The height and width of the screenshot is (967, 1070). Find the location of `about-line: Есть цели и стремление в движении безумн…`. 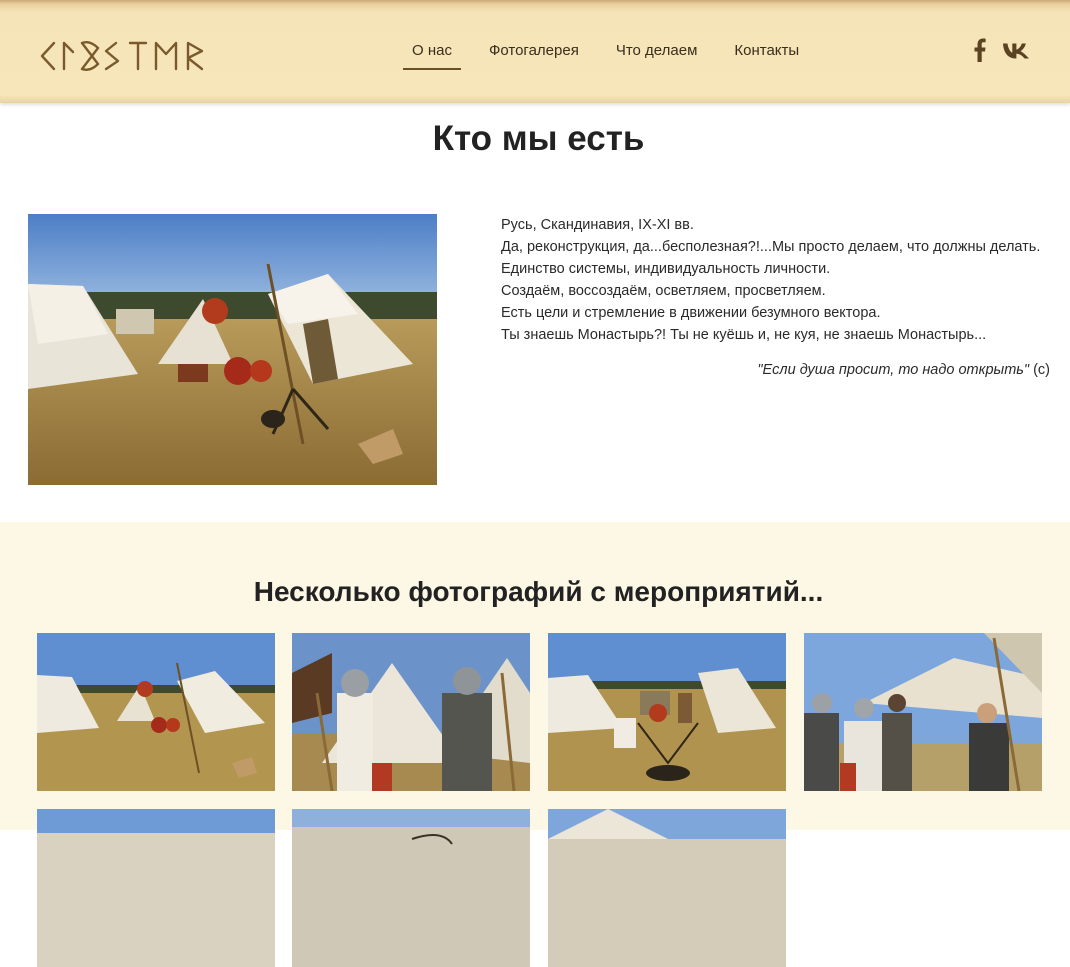

about-line: Есть цели и стремление в движении безумн… is located at coordinates (691, 313).